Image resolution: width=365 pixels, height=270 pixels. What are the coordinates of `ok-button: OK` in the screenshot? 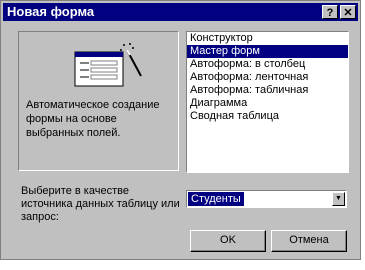 It's located at (228, 241).